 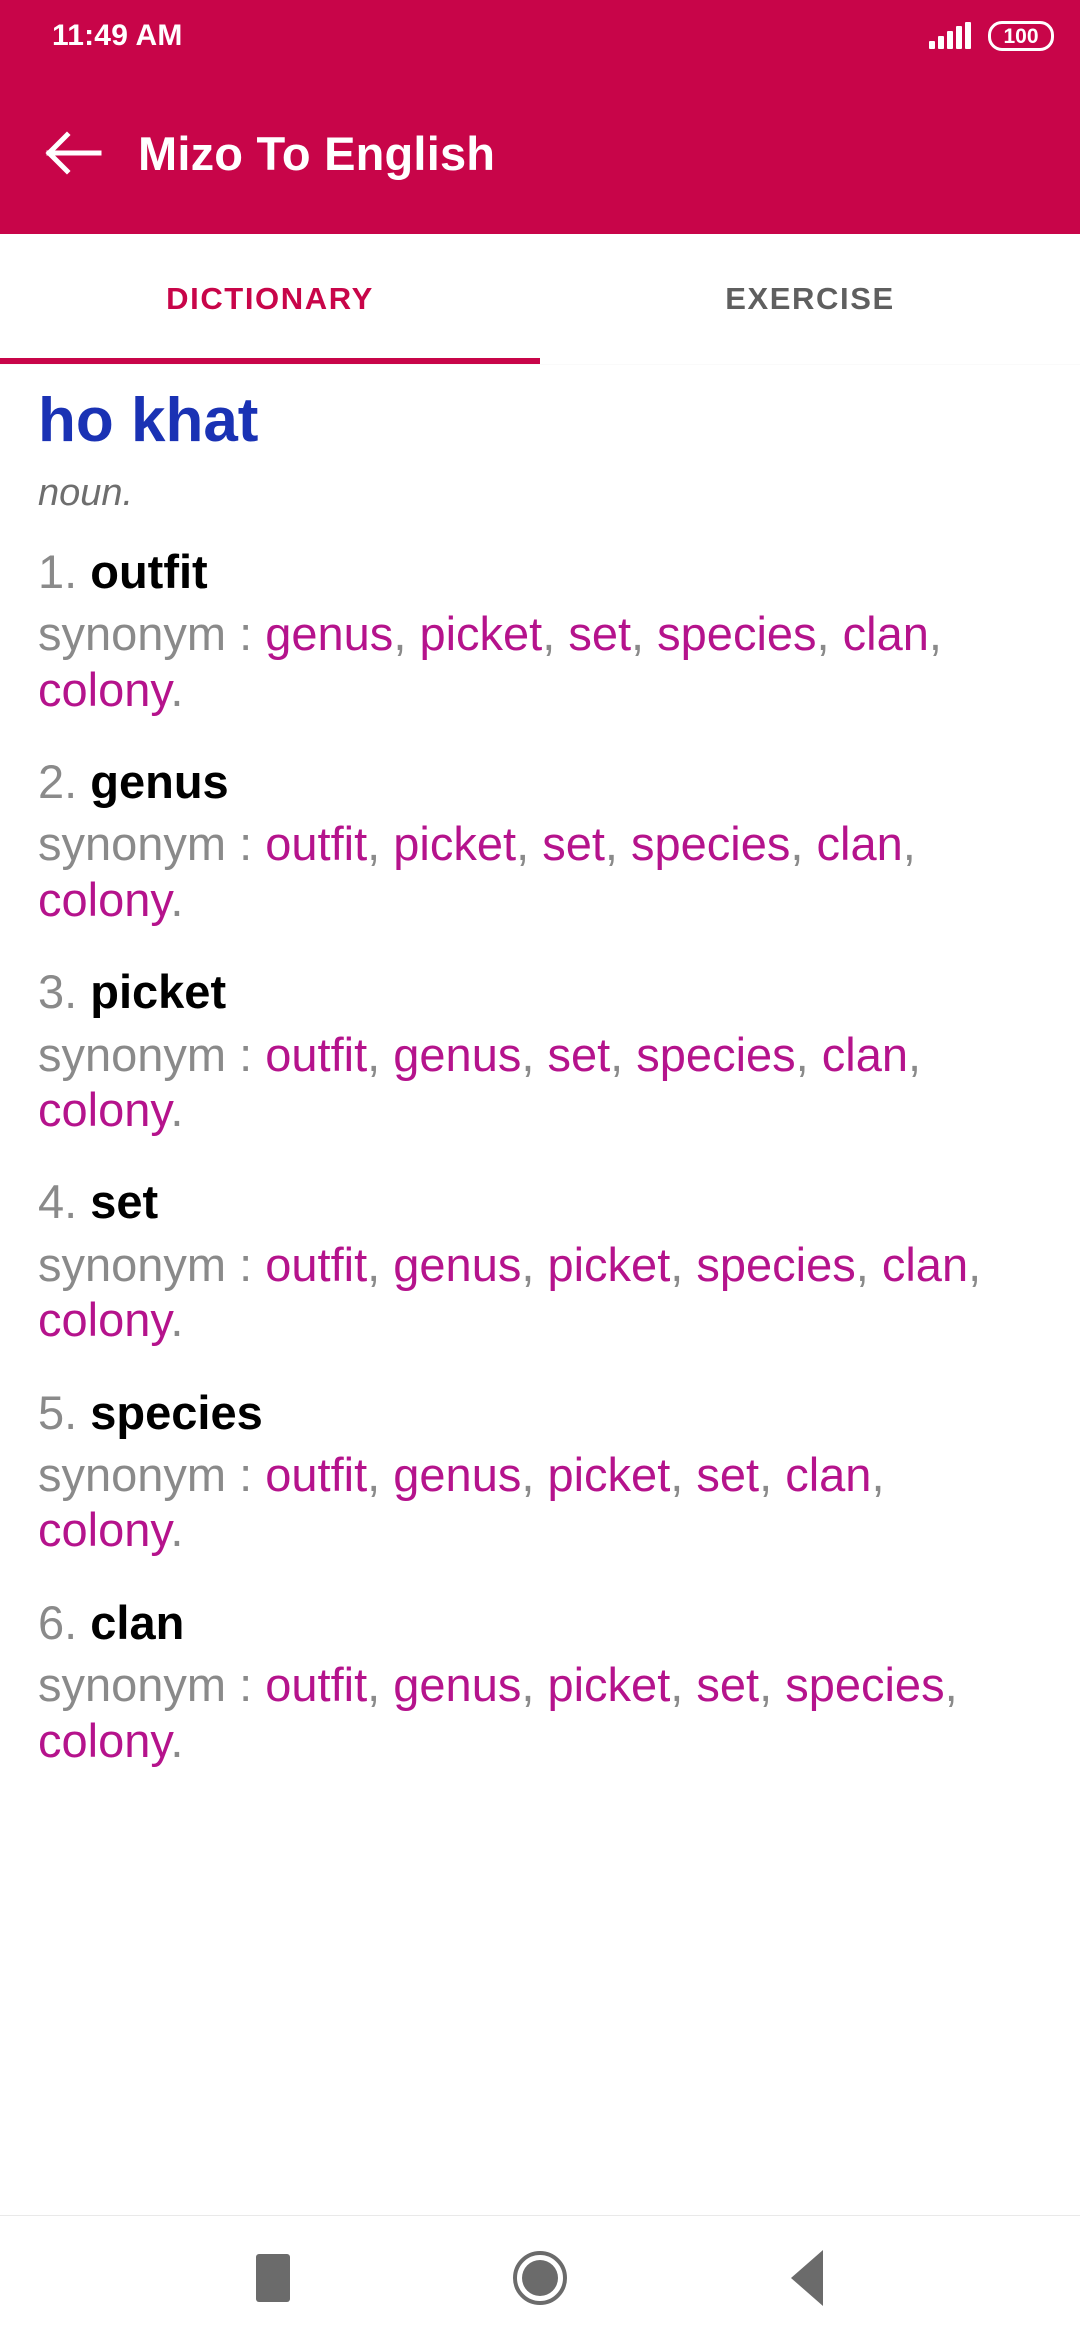 I want to click on definition-word: species, so click(x=176, y=1412).